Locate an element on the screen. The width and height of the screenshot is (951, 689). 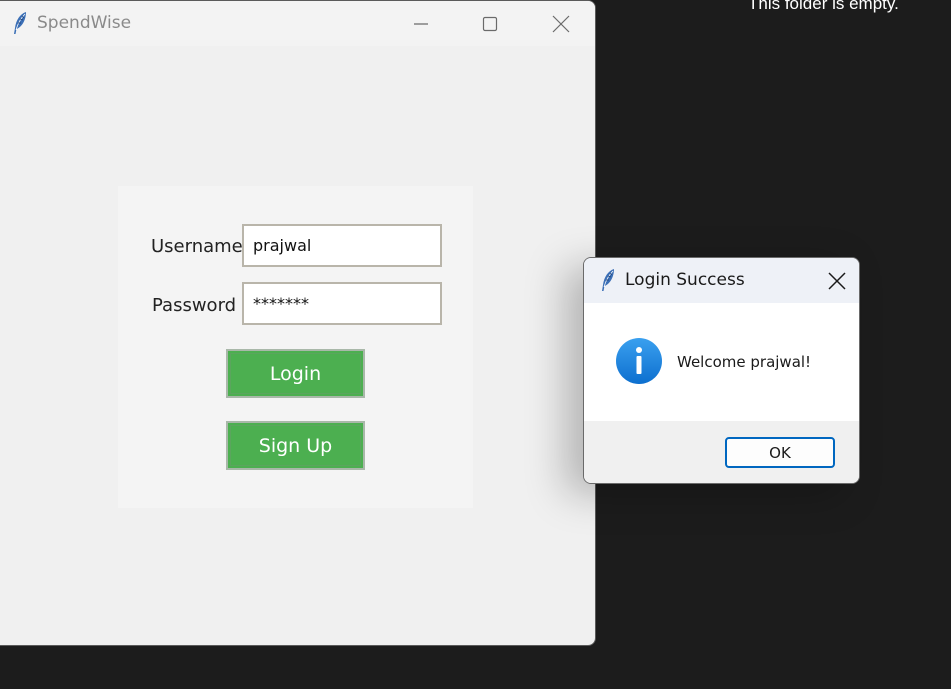
close-button is located at coordinates (561, 23).